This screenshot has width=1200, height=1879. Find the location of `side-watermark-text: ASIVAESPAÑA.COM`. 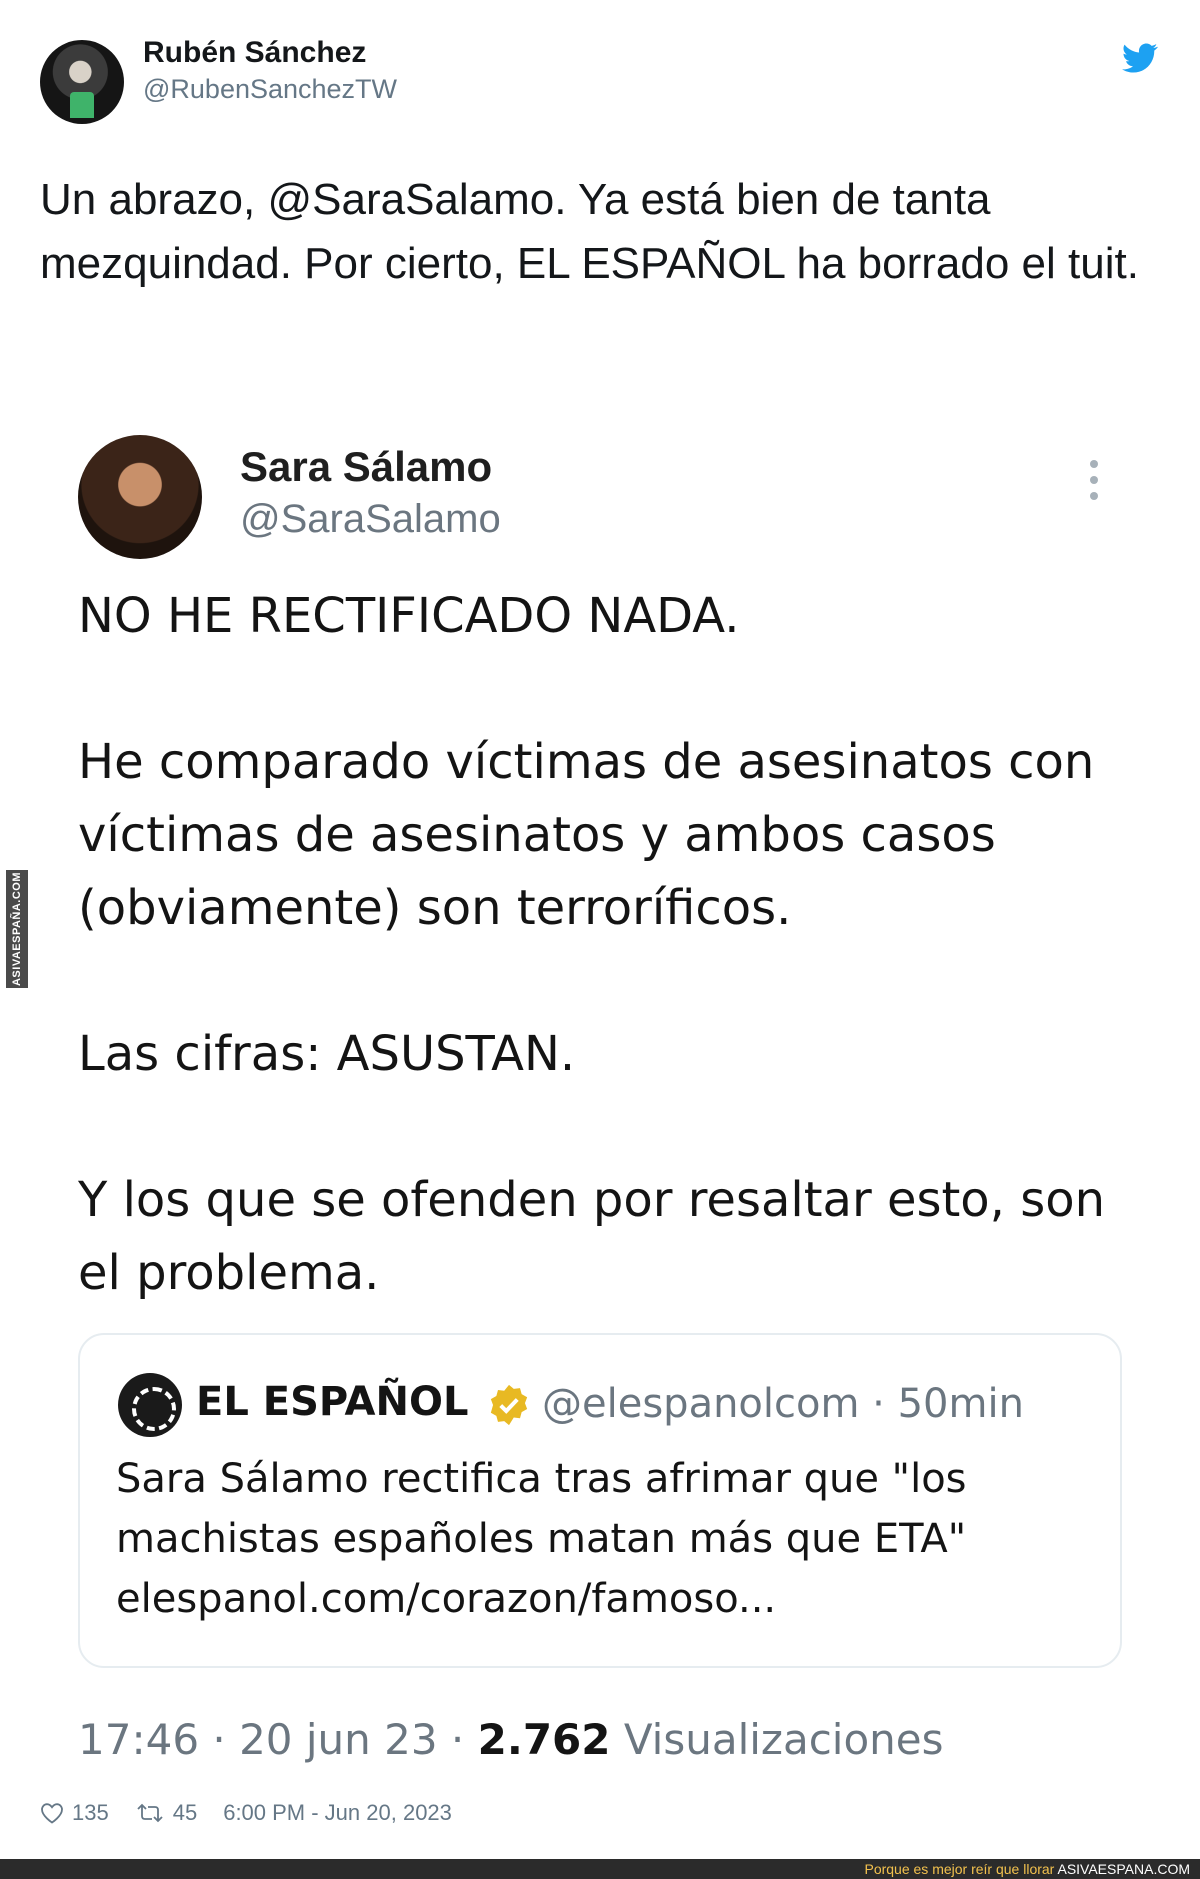

side-watermark-text: ASIVAESPAÑA.COM is located at coordinates (17, 929).